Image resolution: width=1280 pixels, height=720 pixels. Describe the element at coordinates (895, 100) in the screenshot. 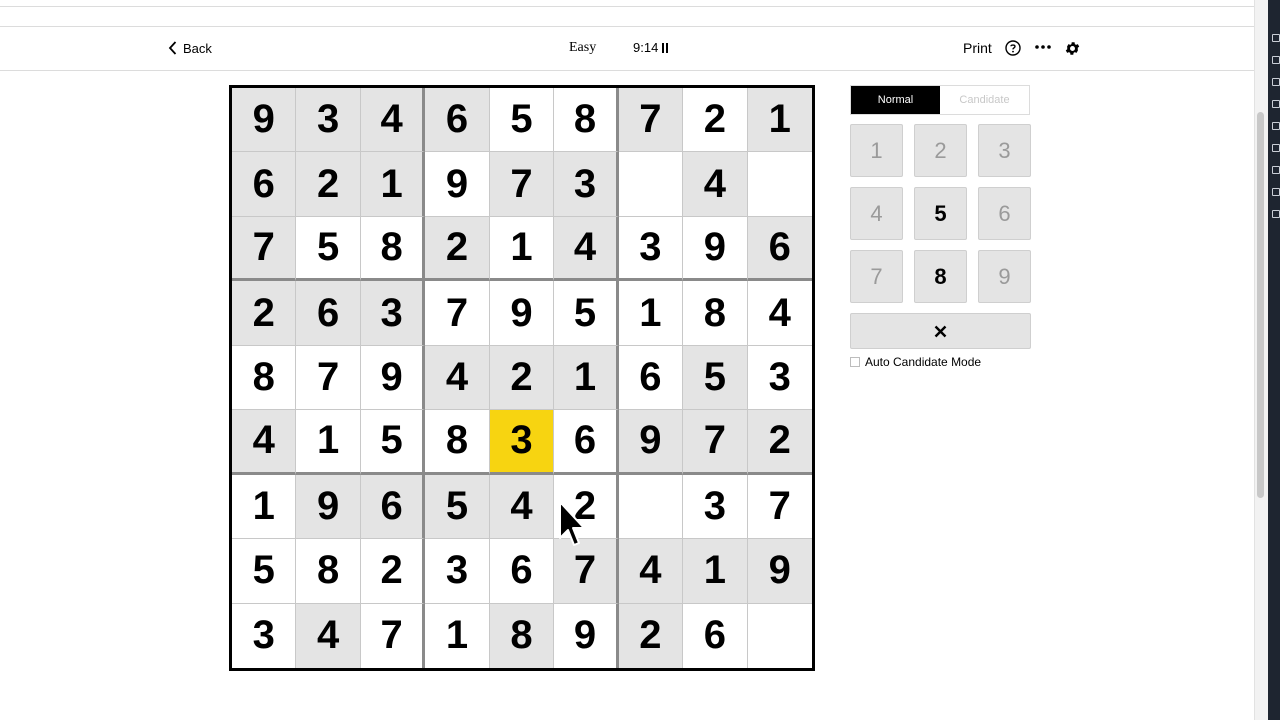

I see `mode-normal-button: Normal` at that location.